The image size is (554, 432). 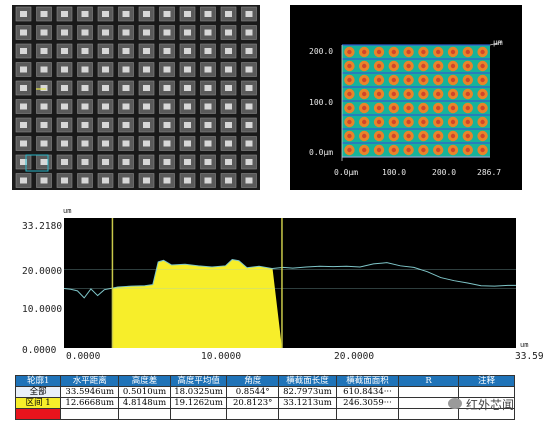 I want to click on table-row, so click(x=264, y=414).